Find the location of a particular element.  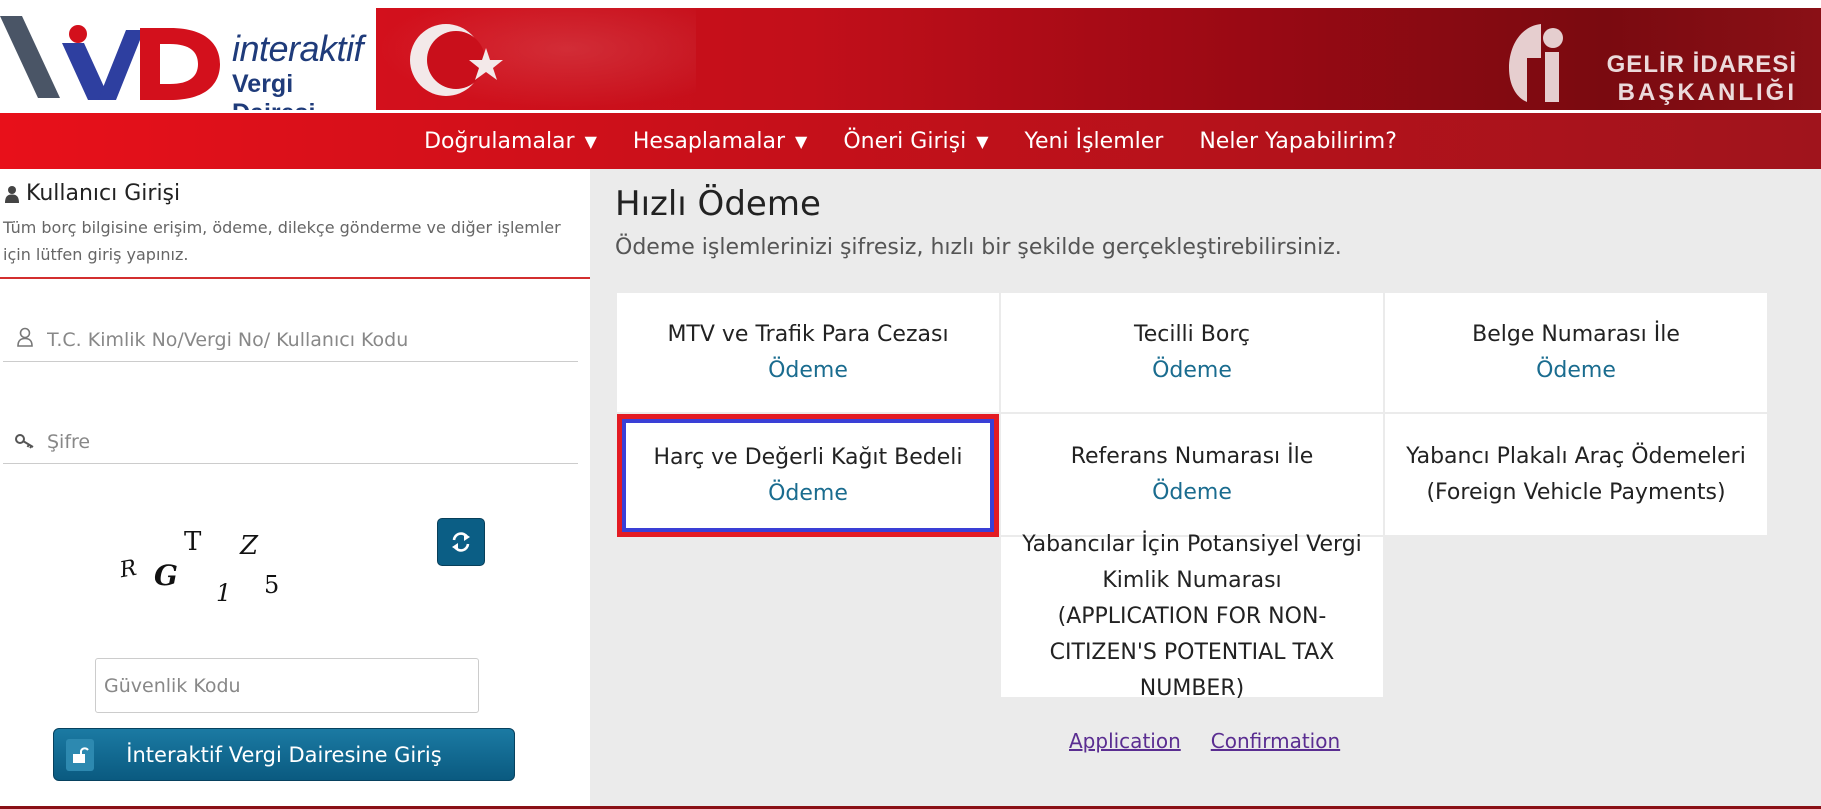

captcha-image: R G T 1 Z 5 is located at coordinates (202, 582).